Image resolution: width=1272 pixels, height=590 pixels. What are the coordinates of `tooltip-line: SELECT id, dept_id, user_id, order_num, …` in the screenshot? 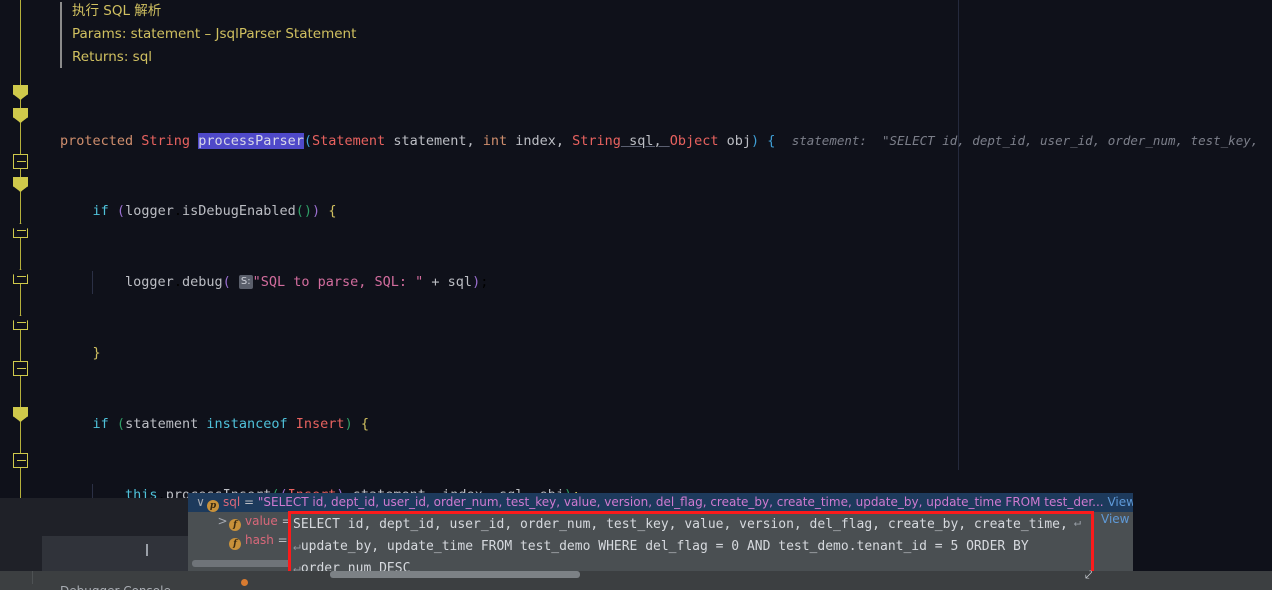 It's located at (684, 524).